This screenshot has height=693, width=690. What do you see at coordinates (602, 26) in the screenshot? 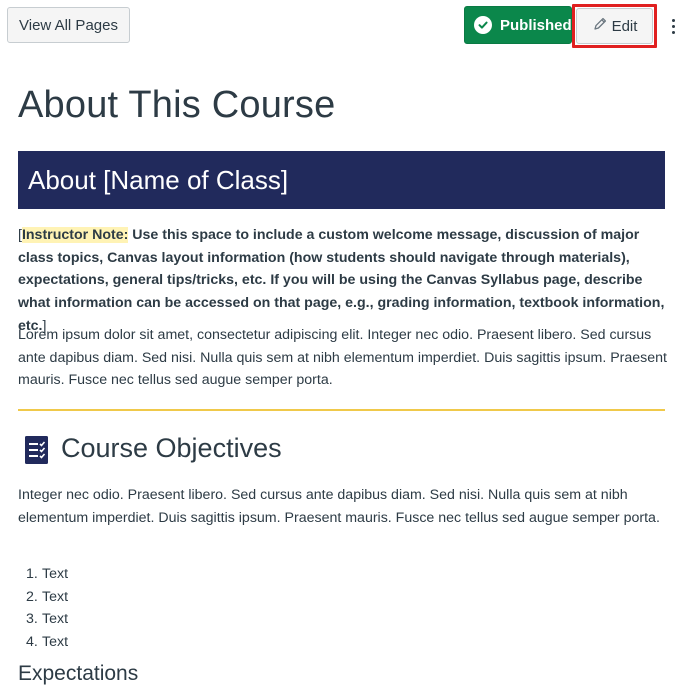
I see `pencil-icon` at bounding box center [602, 26].